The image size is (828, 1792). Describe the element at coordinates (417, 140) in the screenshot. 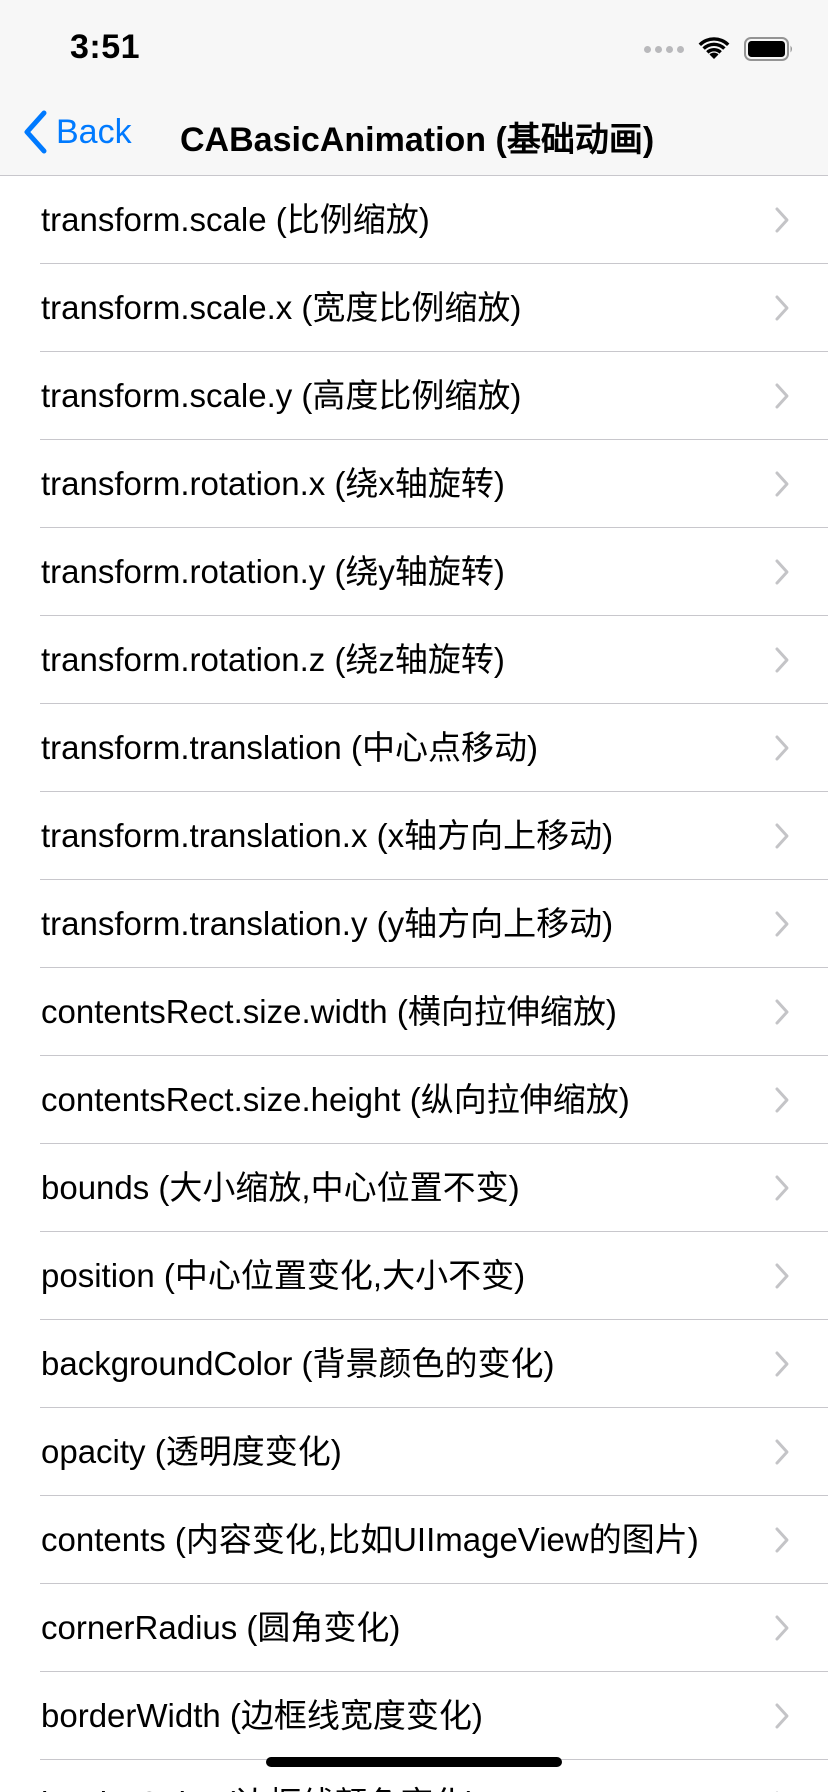

I see `page-title: CABasicAnimation (基础动画)` at that location.